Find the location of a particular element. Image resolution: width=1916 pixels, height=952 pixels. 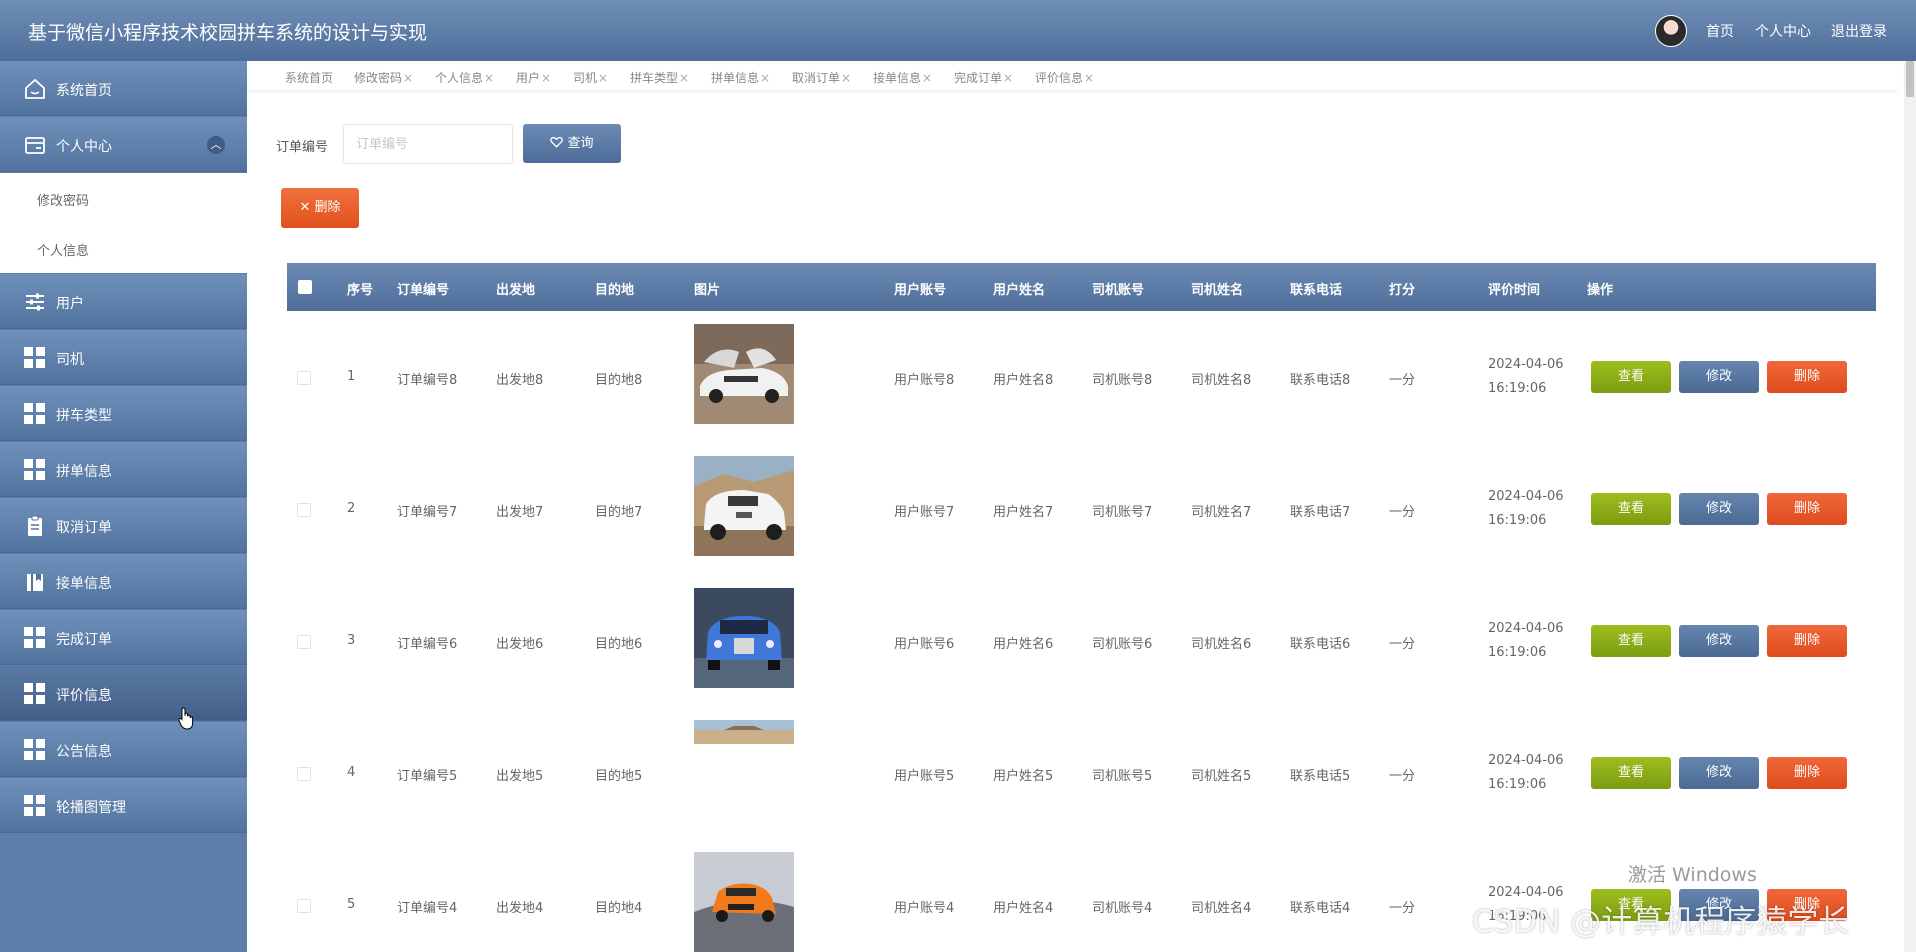

cell-driver-name: 司机姓名5 is located at coordinates (1221, 776).